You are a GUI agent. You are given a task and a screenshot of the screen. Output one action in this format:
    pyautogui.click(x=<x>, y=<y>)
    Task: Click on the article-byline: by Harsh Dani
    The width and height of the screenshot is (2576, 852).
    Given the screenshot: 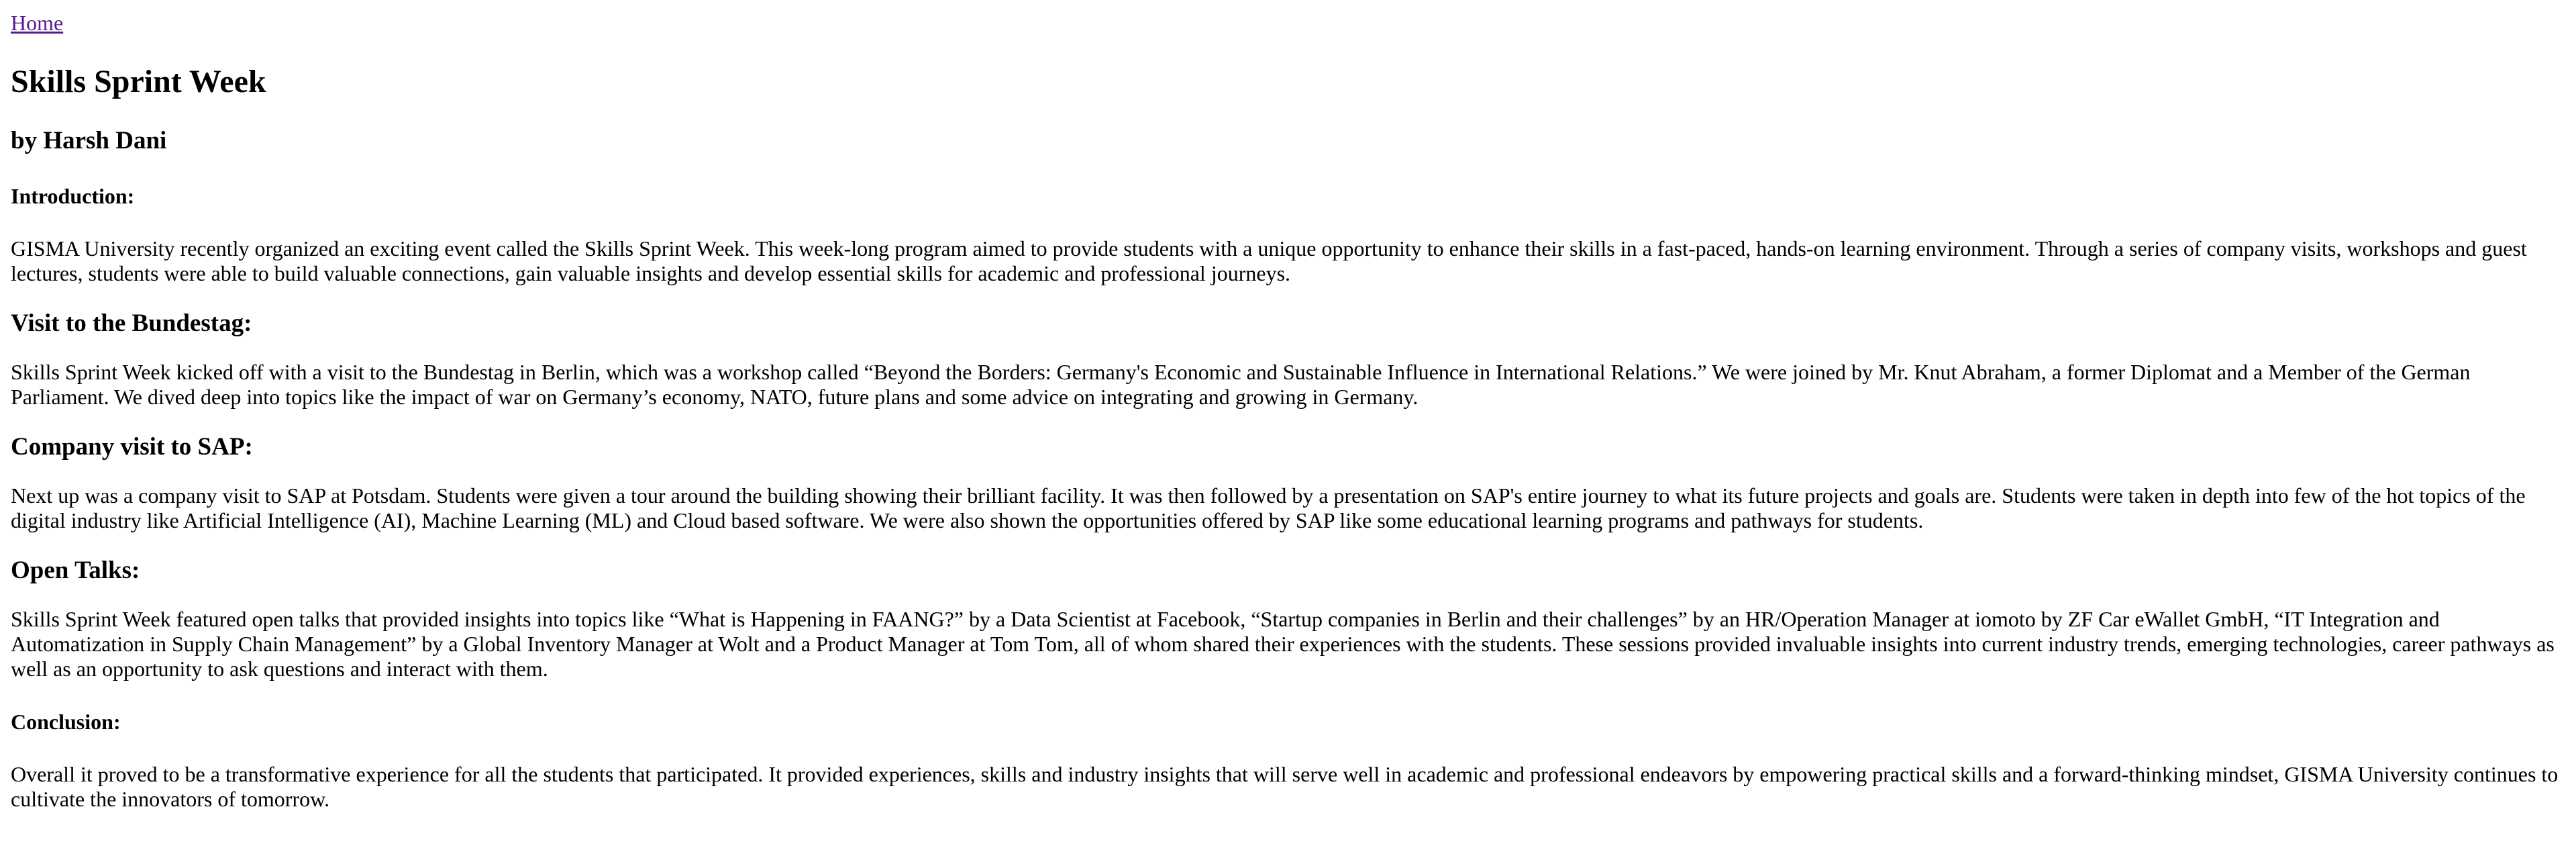 What is the action you would take?
    pyautogui.click(x=89, y=140)
    